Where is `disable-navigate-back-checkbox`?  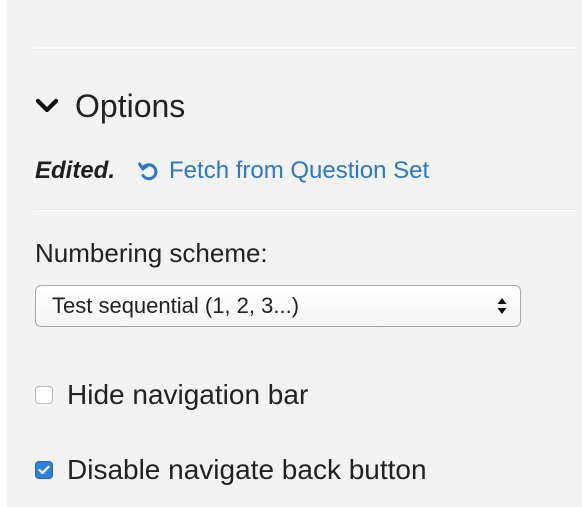 disable-navigate-back-checkbox is located at coordinates (44, 470).